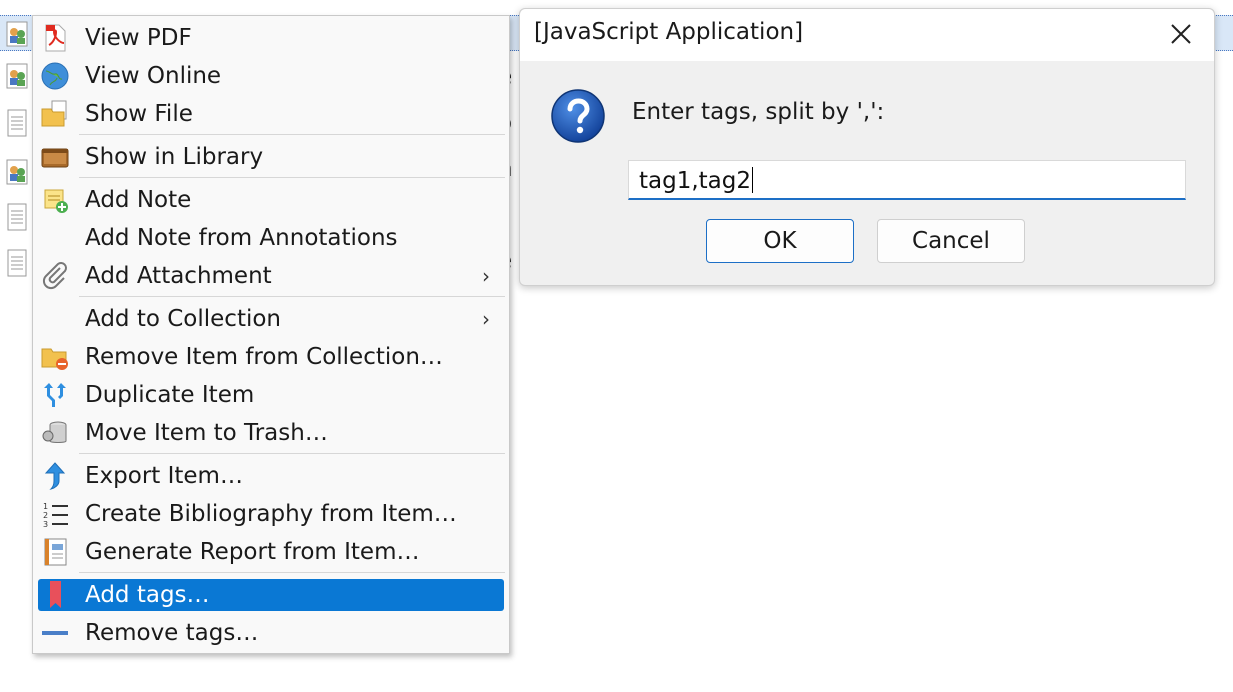  Describe the element at coordinates (271, 200) in the screenshot. I see `menu-item-add-note: Add Note` at that location.